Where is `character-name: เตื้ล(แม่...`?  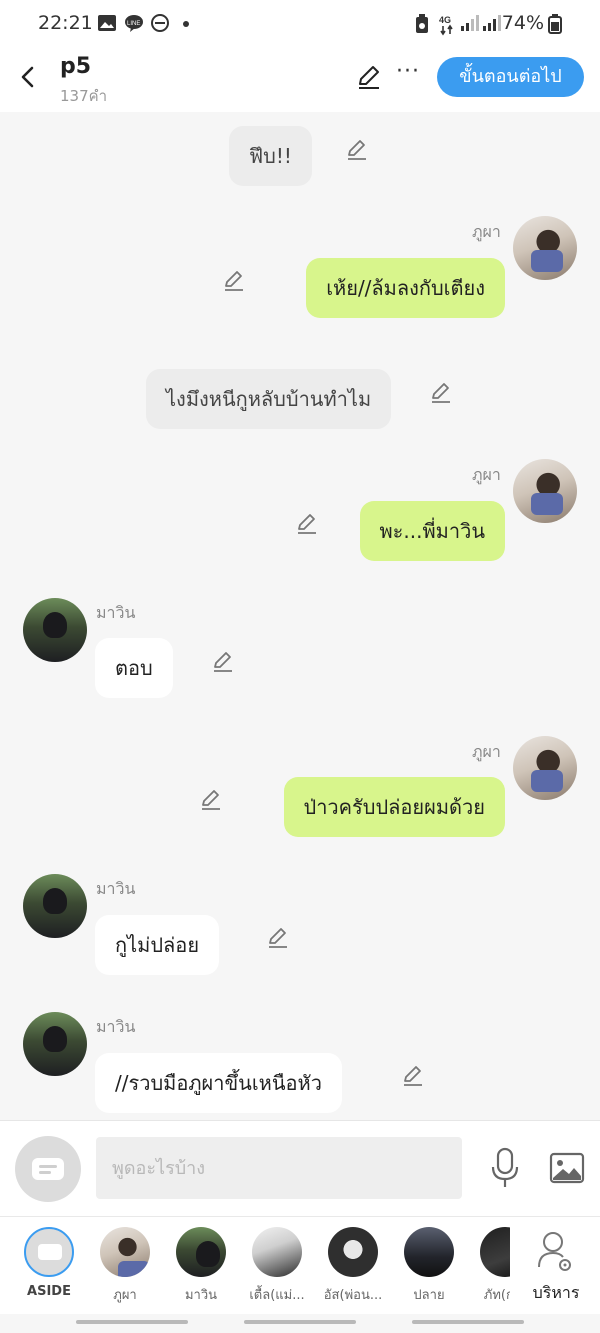
character-name: เตื้ล(แม่... is located at coordinates (277, 1295).